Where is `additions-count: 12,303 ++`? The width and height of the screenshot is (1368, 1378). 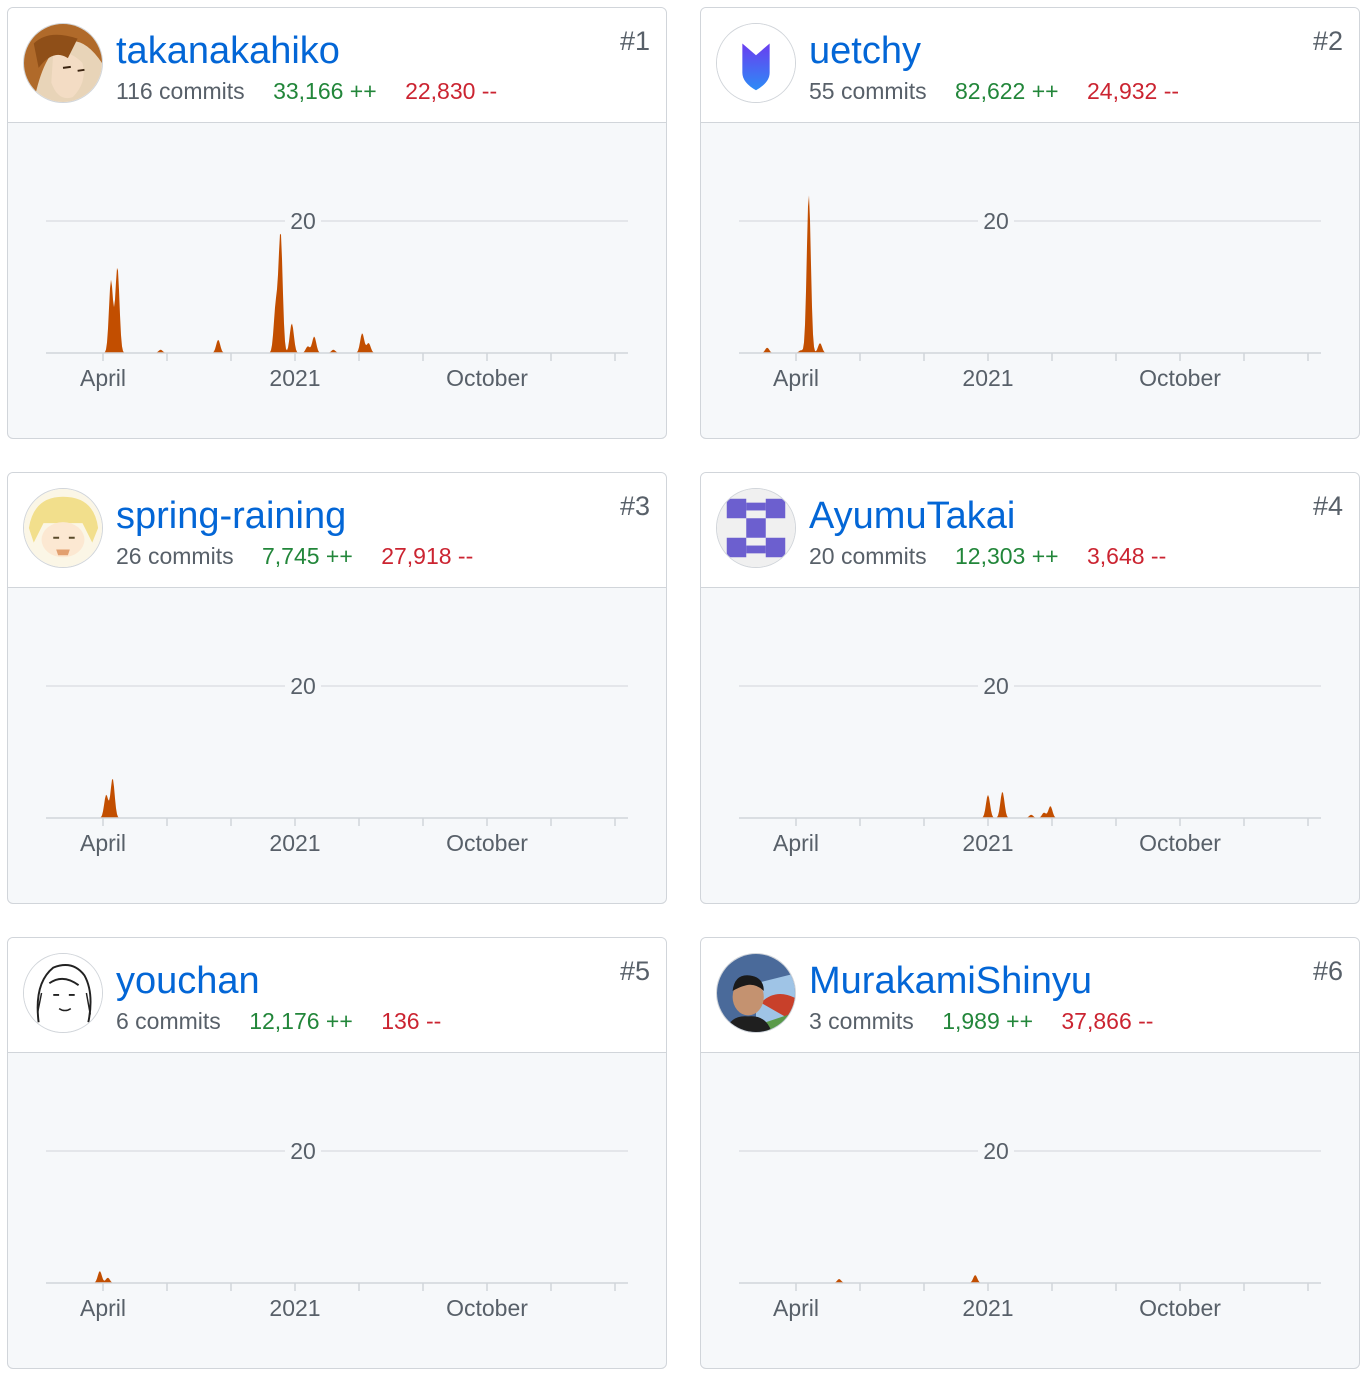 additions-count: 12,303 ++ is located at coordinates (1006, 556).